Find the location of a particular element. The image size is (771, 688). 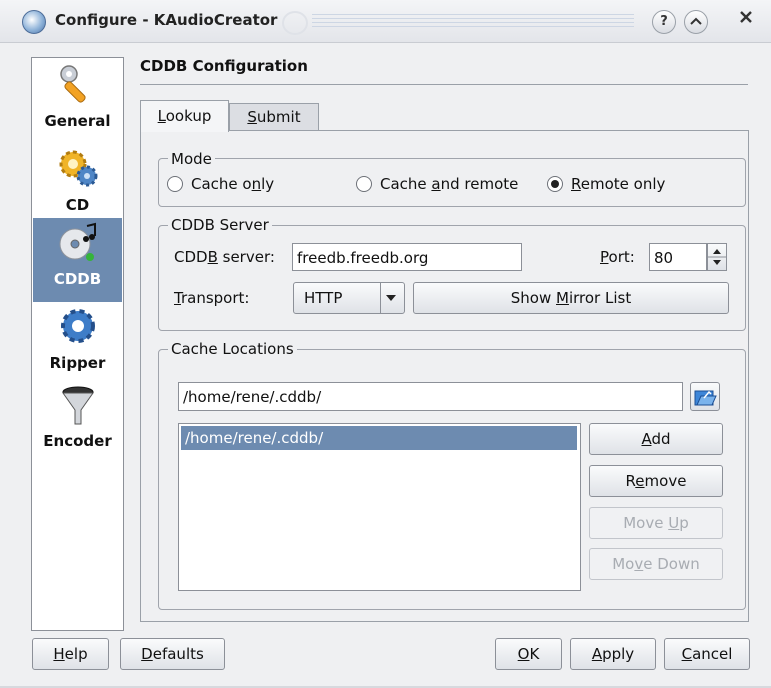

ok-button: OK is located at coordinates (528, 654).